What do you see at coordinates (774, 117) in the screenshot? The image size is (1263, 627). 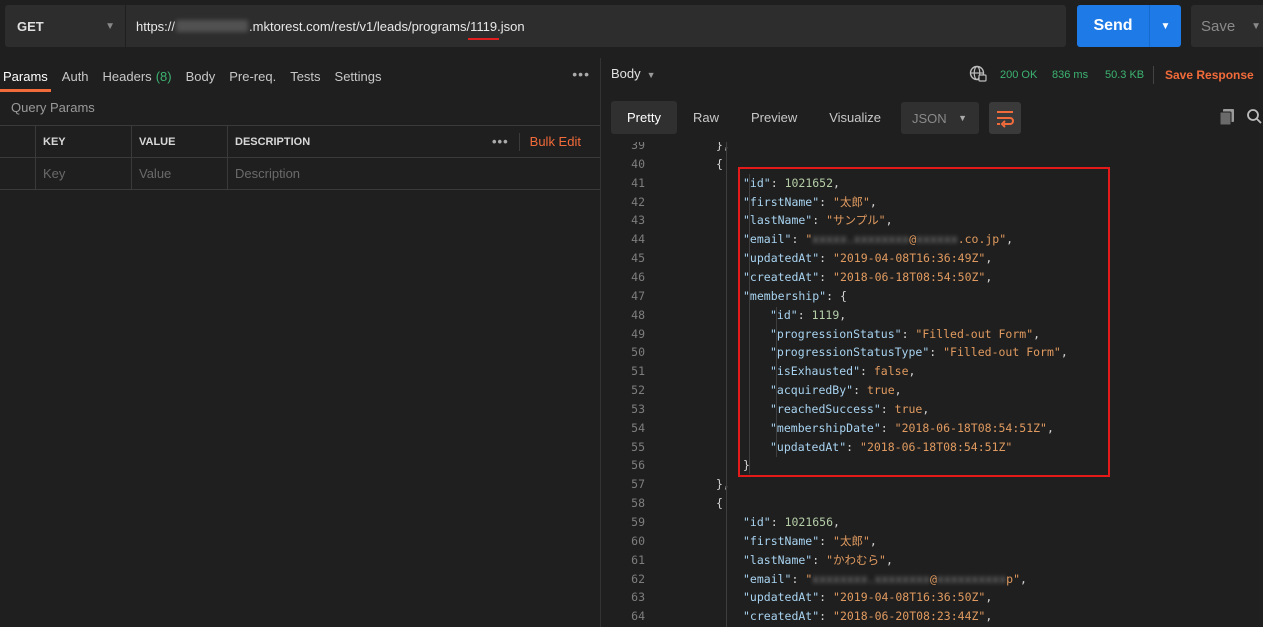 I see `tab-preview: Preview` at bounding box center [774, 117].